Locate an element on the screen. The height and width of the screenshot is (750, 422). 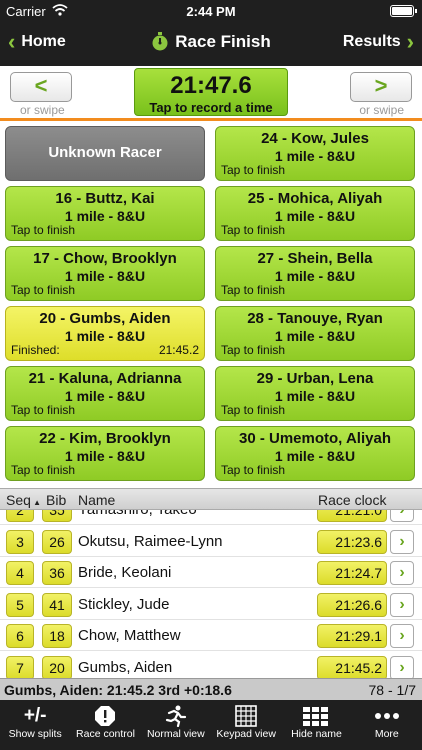
record-time-button: 21:47.6 Tap to record a time is located at coordinates (211, 92).